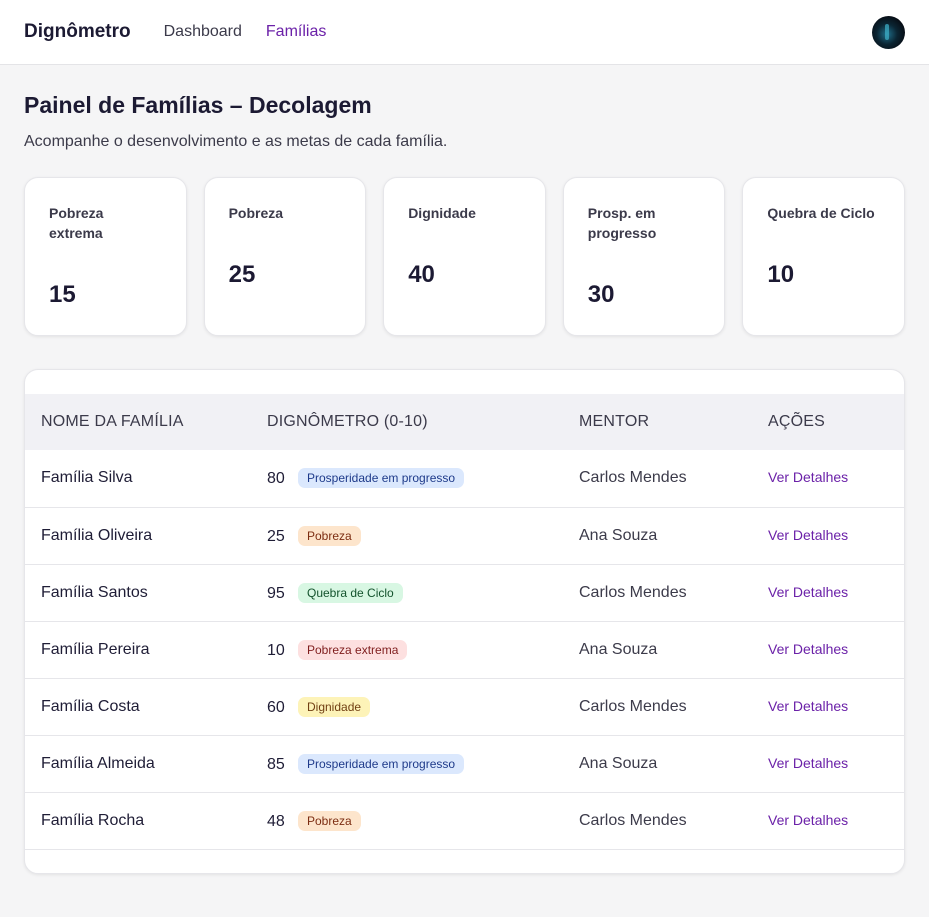 The width and height of the screenshot is (929, 917). What do you see at coordinates (823, 256) in the screenshot?
I see `stat-card-quebra-de-ciclo: Quebra de Ciclo 10` at bounding box center [823, 256].